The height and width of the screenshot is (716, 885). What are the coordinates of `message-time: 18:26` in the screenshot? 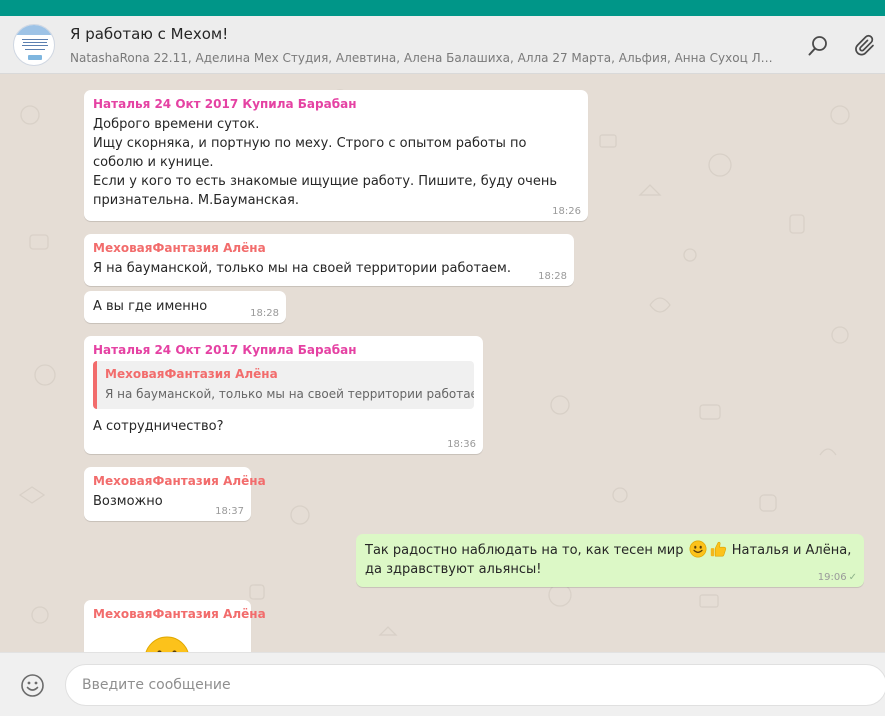 It's located at (566, 211).